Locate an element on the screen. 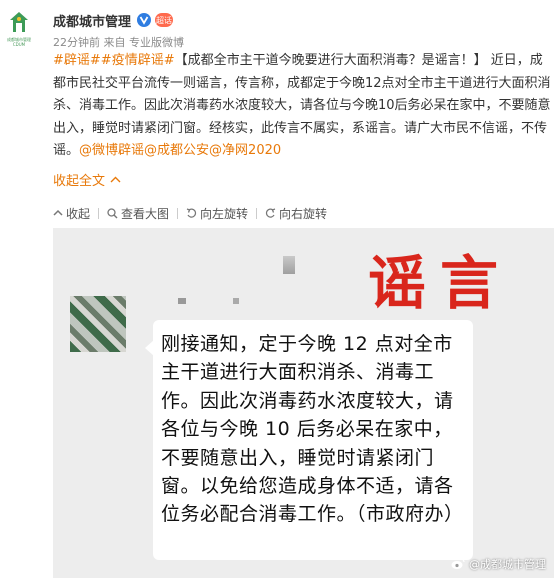 The image size is (554, 578). mention-weibo-piyao: @微博辟谣 is located at coordinates (111, 150).